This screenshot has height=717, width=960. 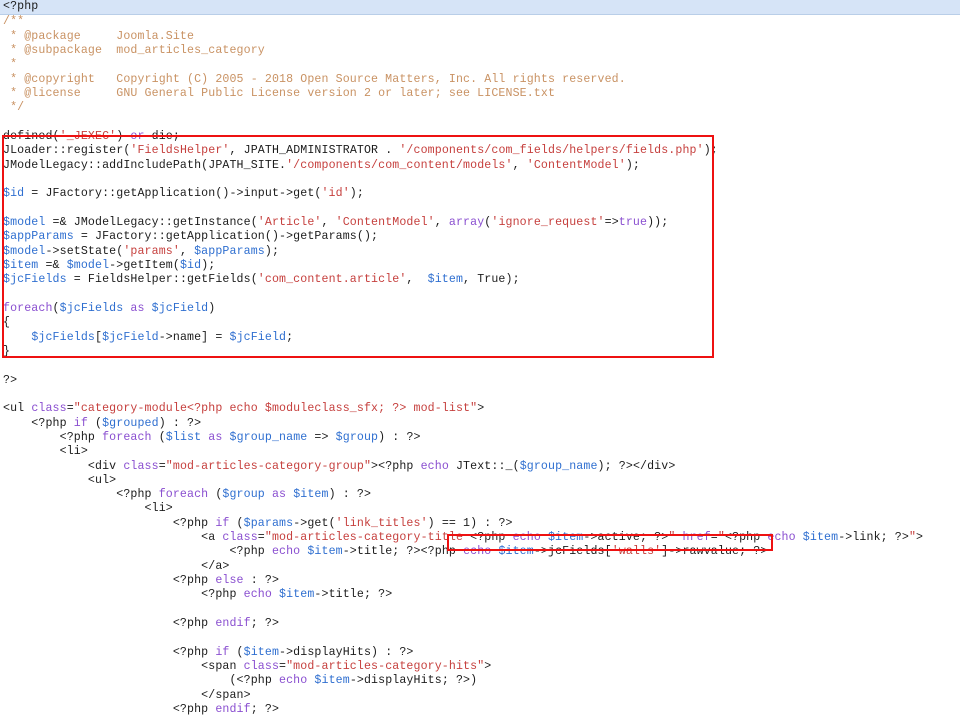 I want to click on code-line: * @subpackage mod_articles_category, so click(x=480, y=51).